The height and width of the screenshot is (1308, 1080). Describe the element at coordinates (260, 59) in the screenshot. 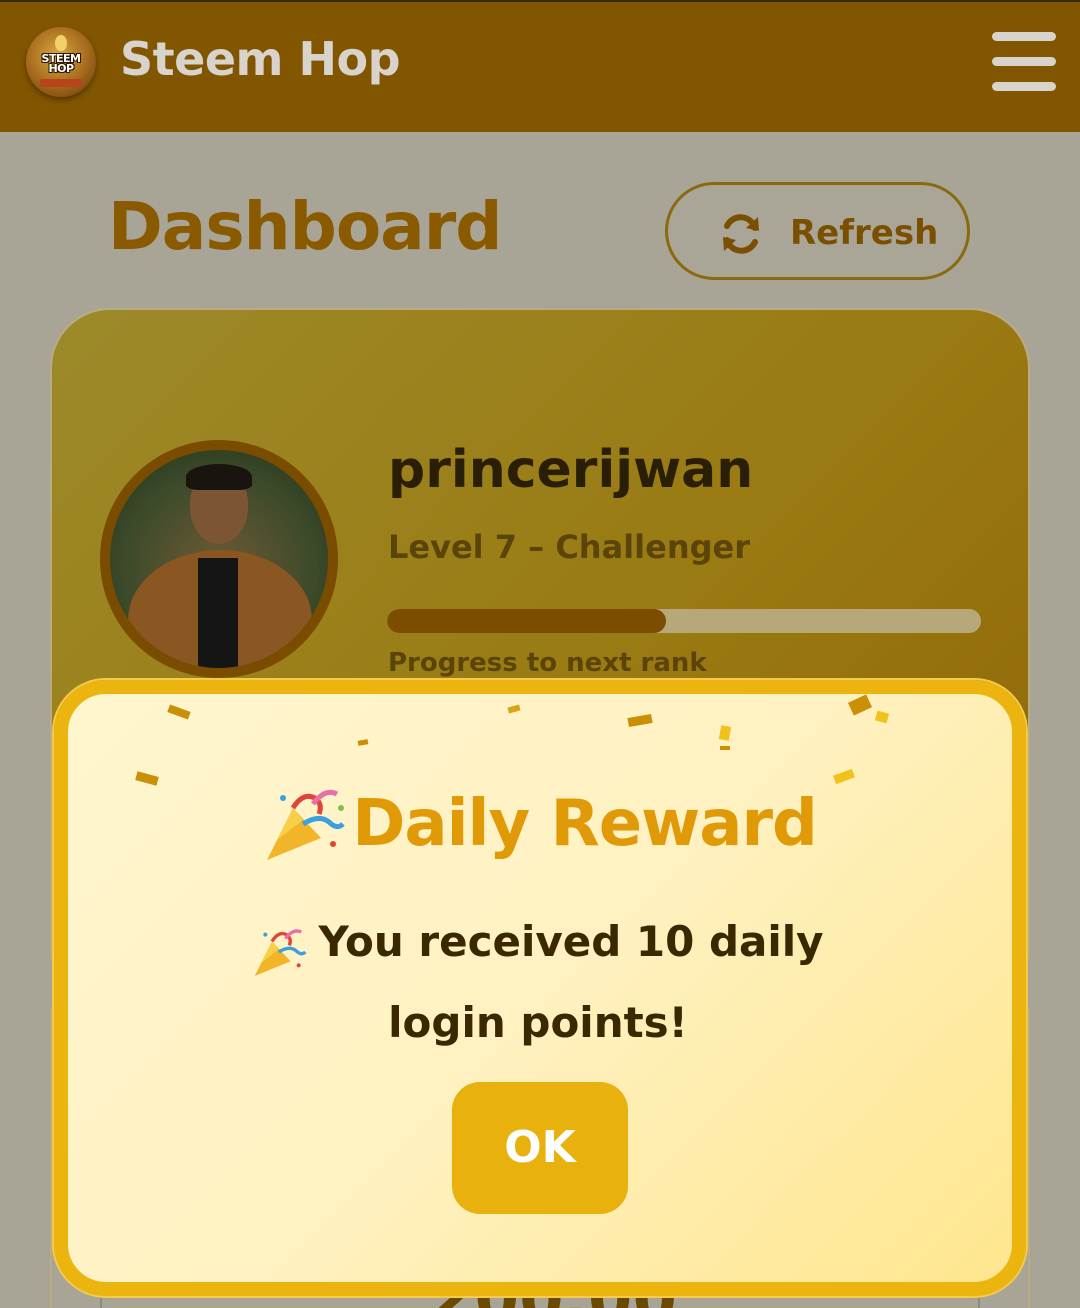

I see `app-title: Steem Hop` at that location.